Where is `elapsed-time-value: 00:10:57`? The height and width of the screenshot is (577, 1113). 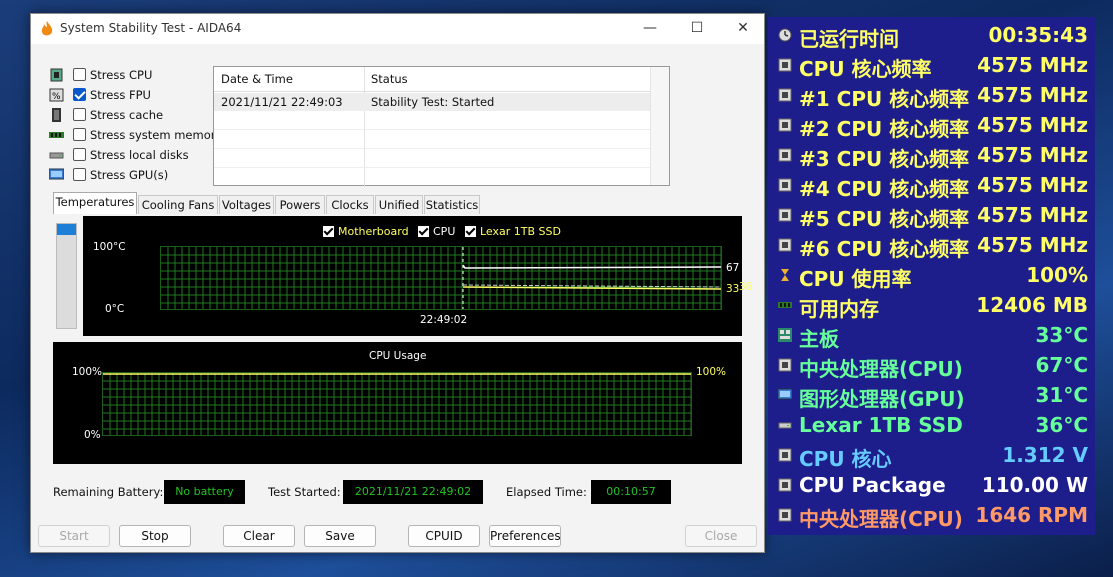 elapsed-time-value: 00:10:57 is located at coordinates (631, 492).